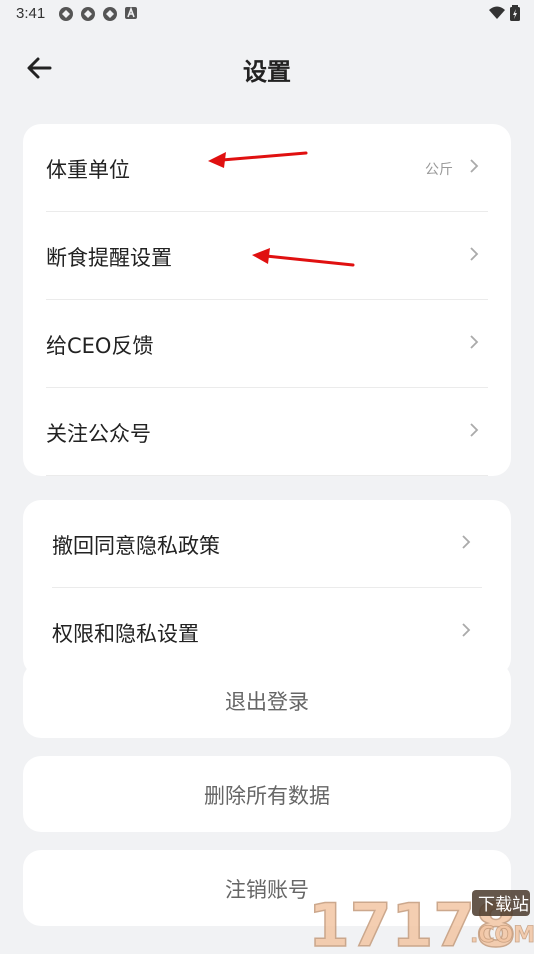 The width and height of the screenshot is (534, 954). Describe the element at coordinates (497, 12) in the screenshot. I see `wifi-icon` at that location.